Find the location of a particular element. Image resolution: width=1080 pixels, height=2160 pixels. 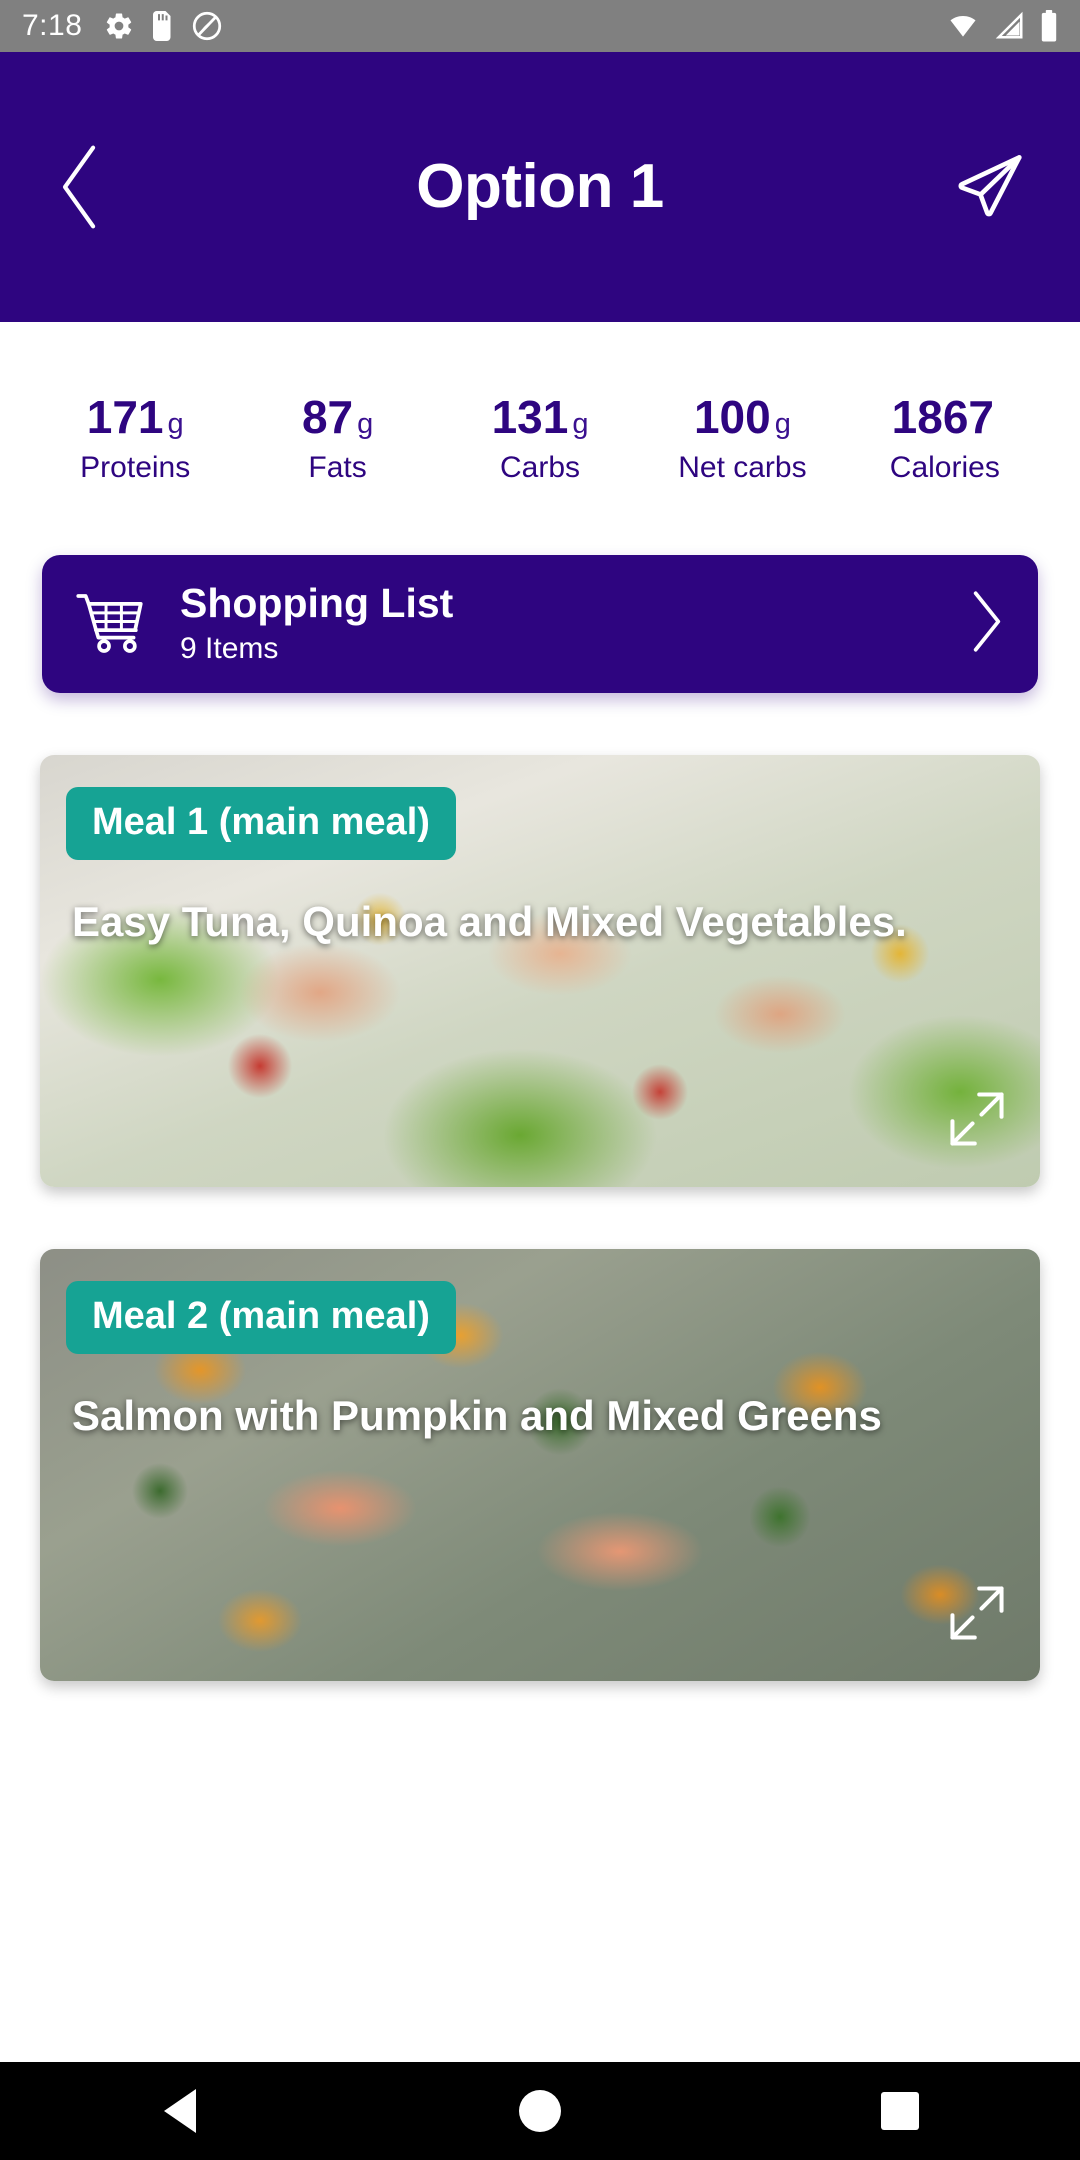

nutrition-value: 131 is located at coordinates (530, 417).